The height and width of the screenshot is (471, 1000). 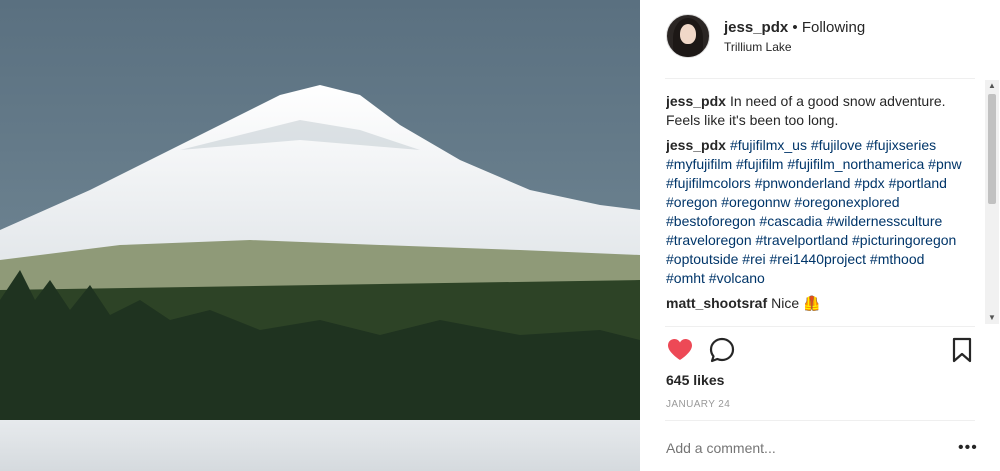 I want to click on user-line: jess_pdx • Following, so click(x=794, y=27).